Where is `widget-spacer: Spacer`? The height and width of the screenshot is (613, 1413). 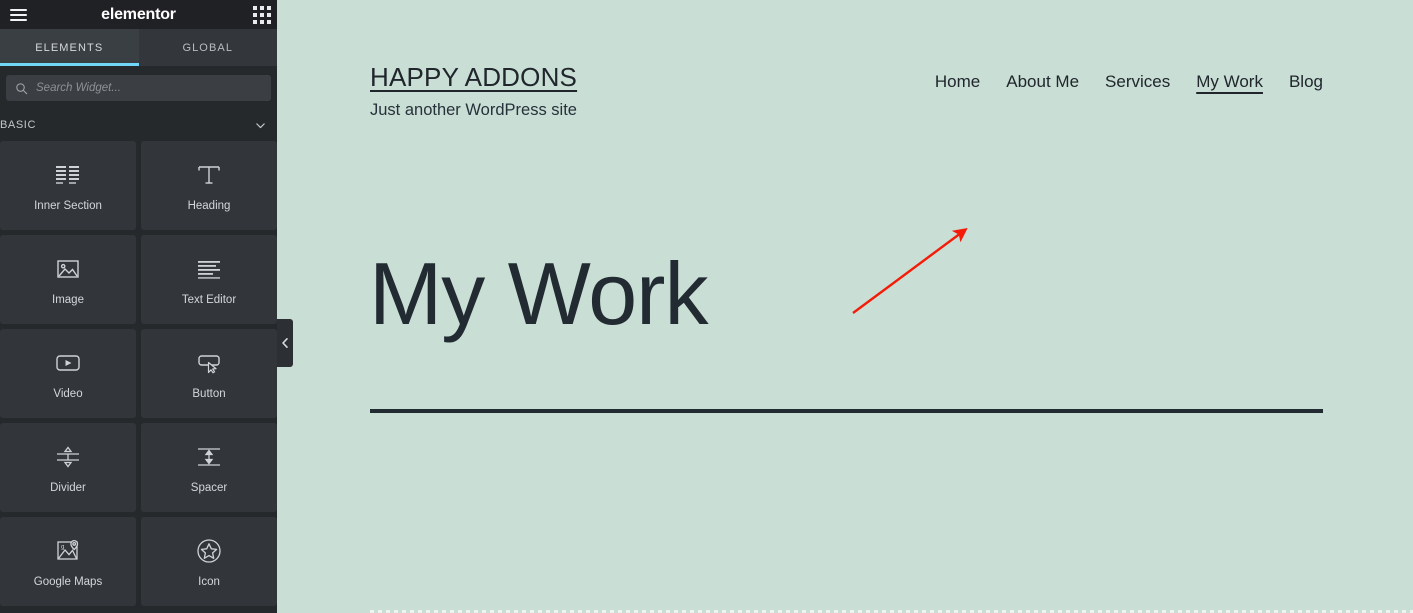
widget-spacer: Spacer is located at coordinates (209, 467).